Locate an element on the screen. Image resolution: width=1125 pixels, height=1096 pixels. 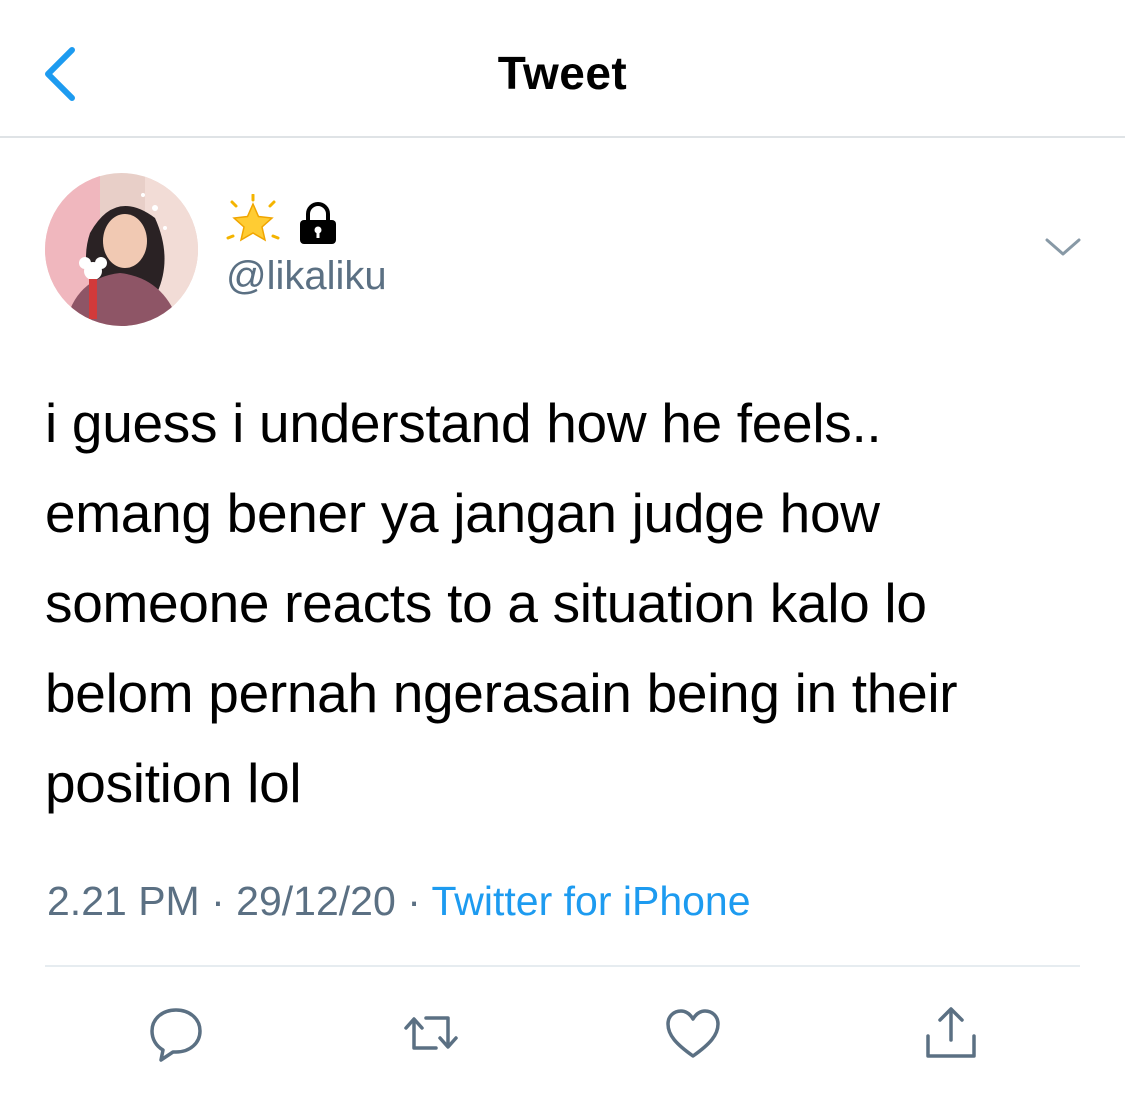
page-title: Tweet is located at coordinates (562, 73).